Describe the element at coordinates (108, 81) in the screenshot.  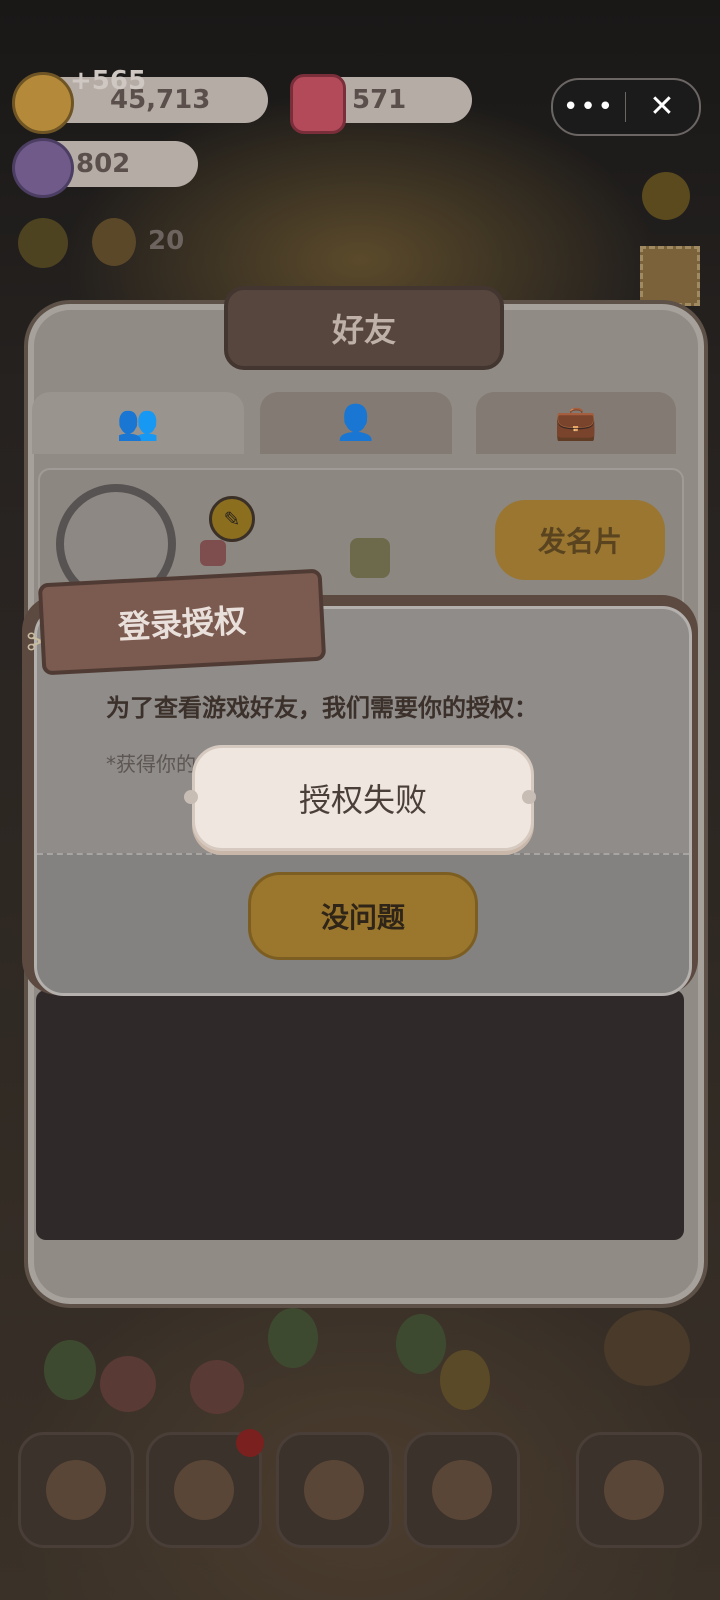
I see `coin-gain-text: +565` at that location.